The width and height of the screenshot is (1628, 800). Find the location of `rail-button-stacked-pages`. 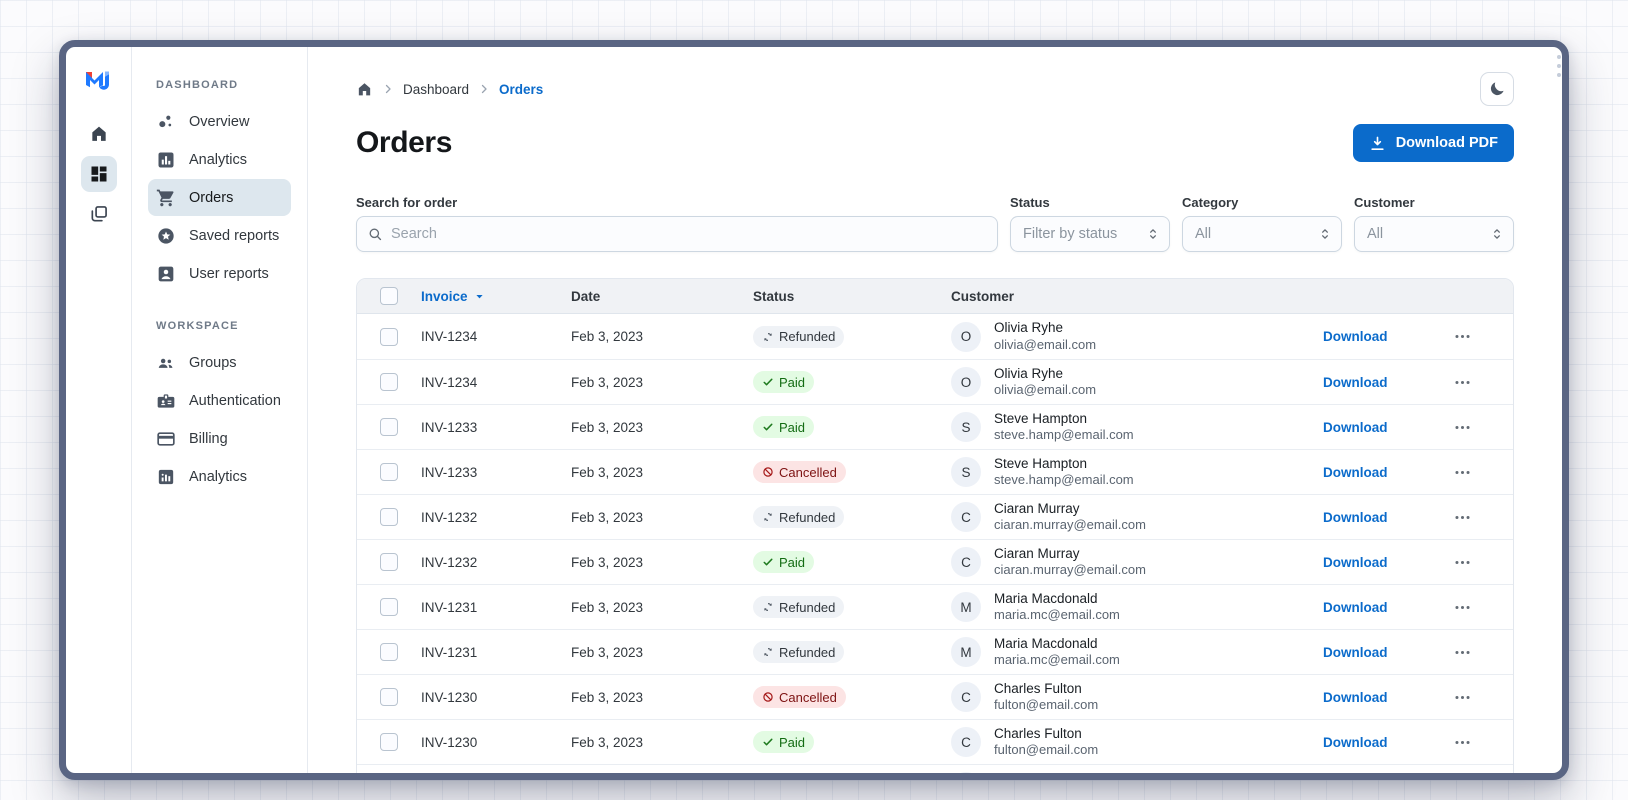

rail-button-stacked-pages is located at coordinates (99, 214).